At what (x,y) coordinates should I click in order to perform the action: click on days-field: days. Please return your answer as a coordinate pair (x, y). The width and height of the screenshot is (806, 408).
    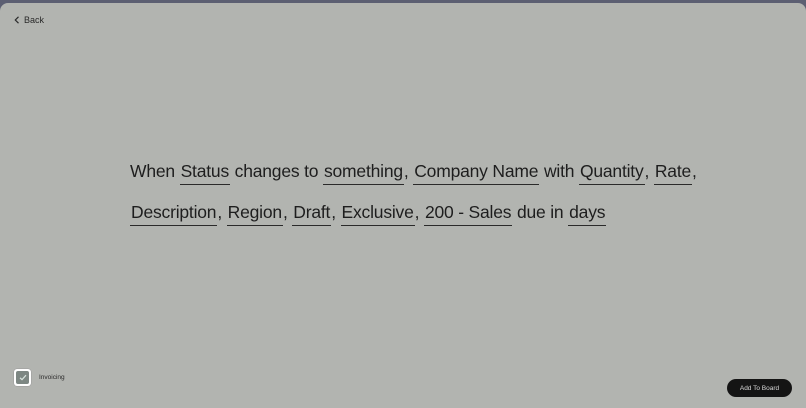
    Looking at the image, I should click on (587, 212).